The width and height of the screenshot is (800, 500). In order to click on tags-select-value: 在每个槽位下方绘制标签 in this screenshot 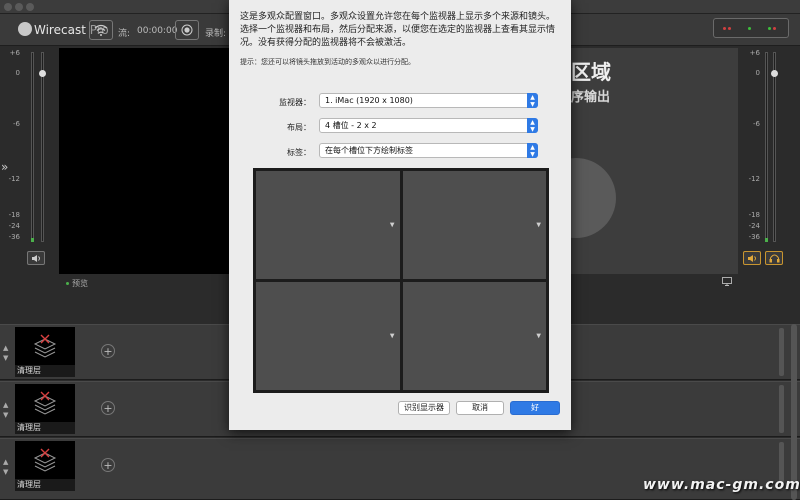, I will do `click(369, 150)`.